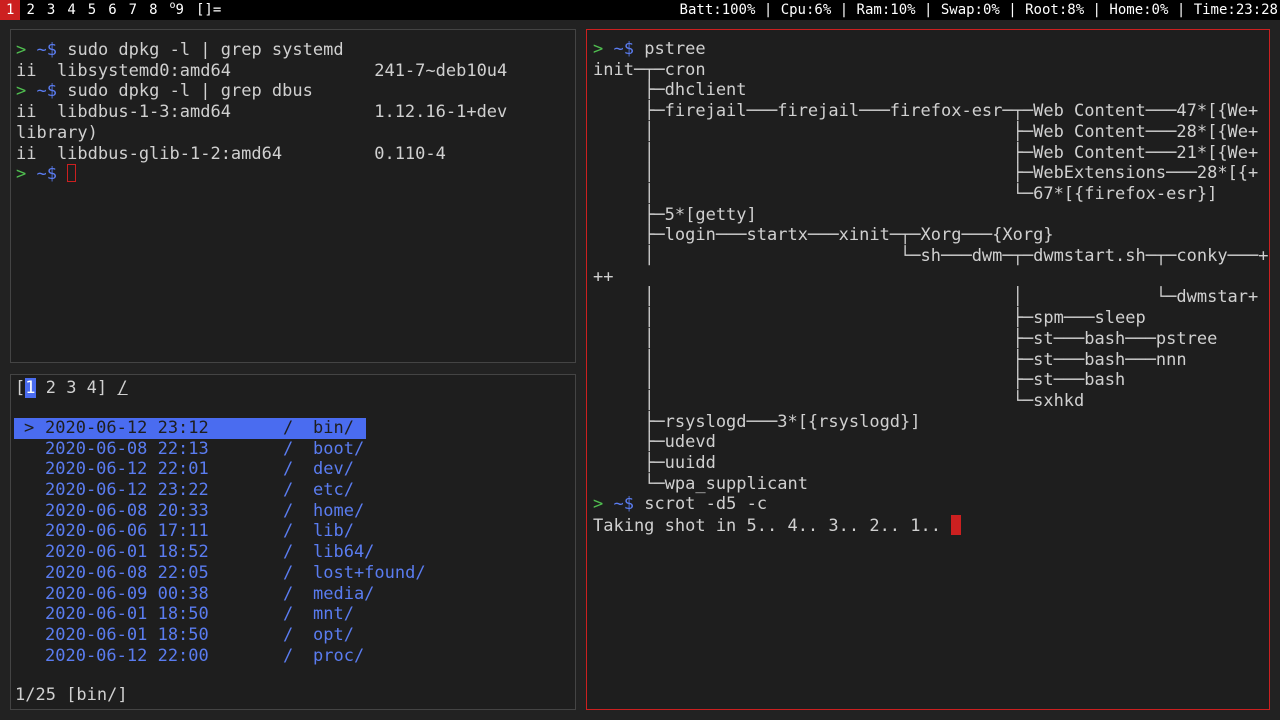 Image resolution: width=1280 pixels, height=720 pixels. Describe the element at coordinates (654, 463) in the screenshot. I see `output-text: ├─uuidd` at that location.